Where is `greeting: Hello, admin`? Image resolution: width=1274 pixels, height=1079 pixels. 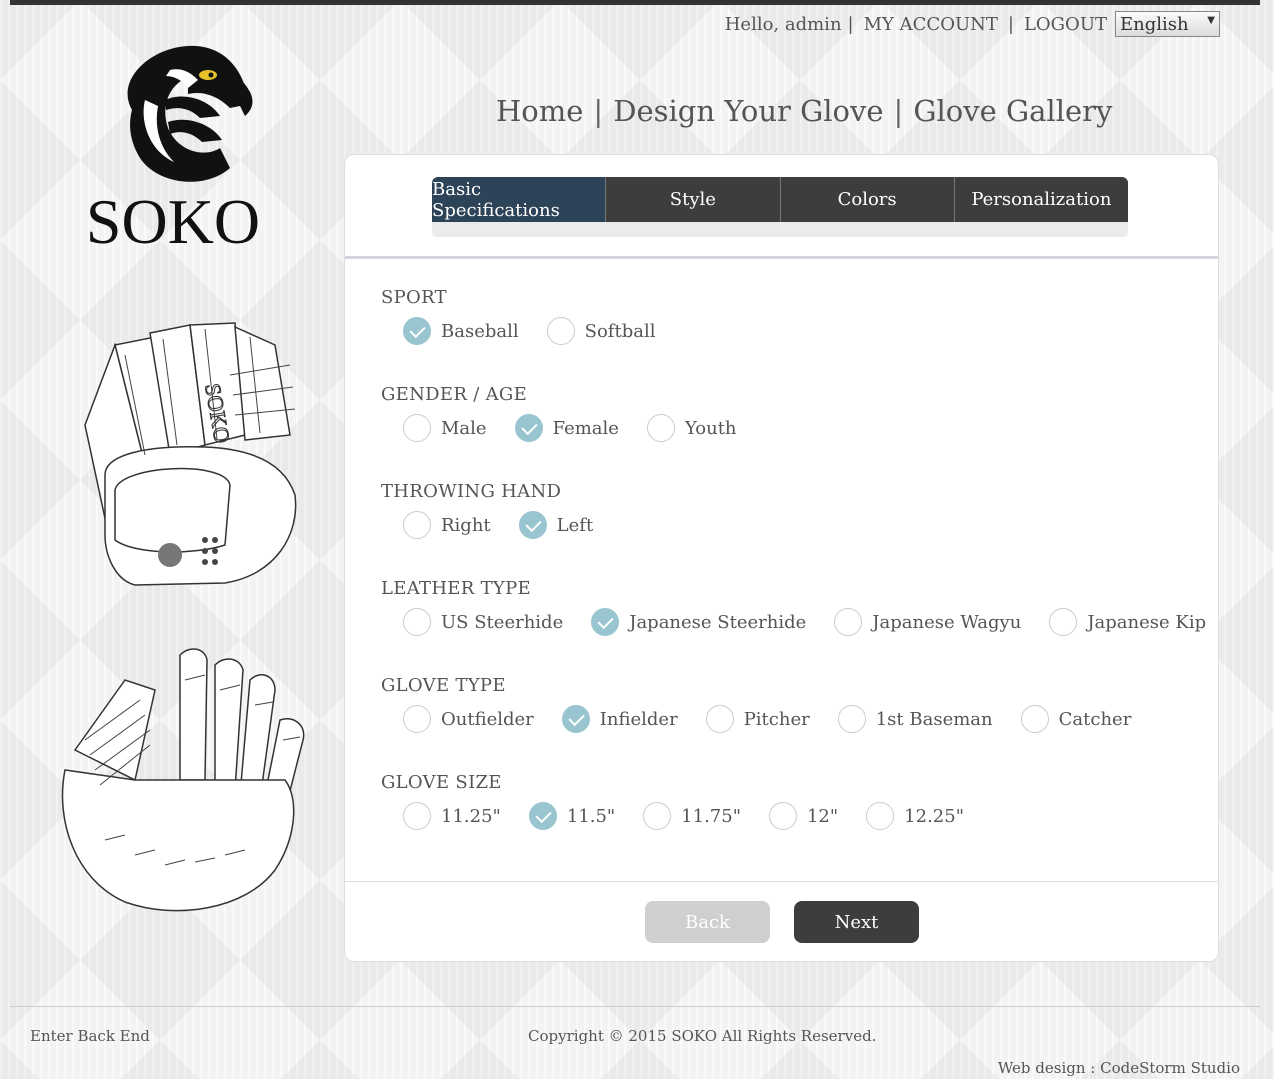
greeting: Hello, admin is located at coordinates (783, 24).